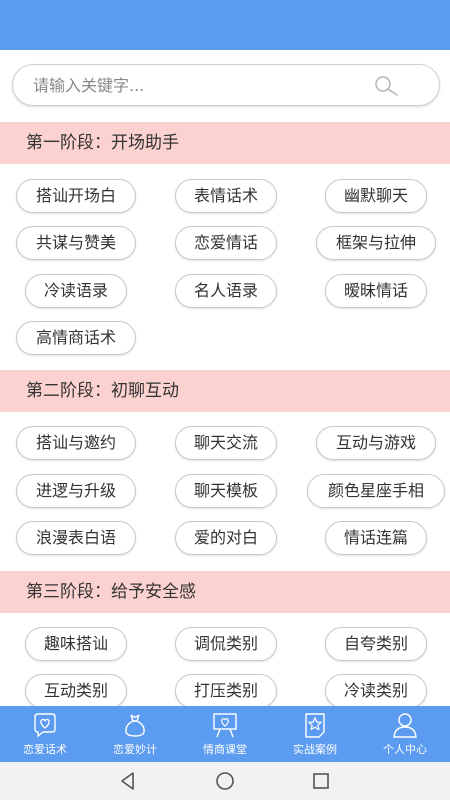 The width and height of the screenshot is (450, 800). What do you see at coordinates (226, 443) in the screenshot?
I see `tag-item: 聊天交流` at bounding box center [226, 443].